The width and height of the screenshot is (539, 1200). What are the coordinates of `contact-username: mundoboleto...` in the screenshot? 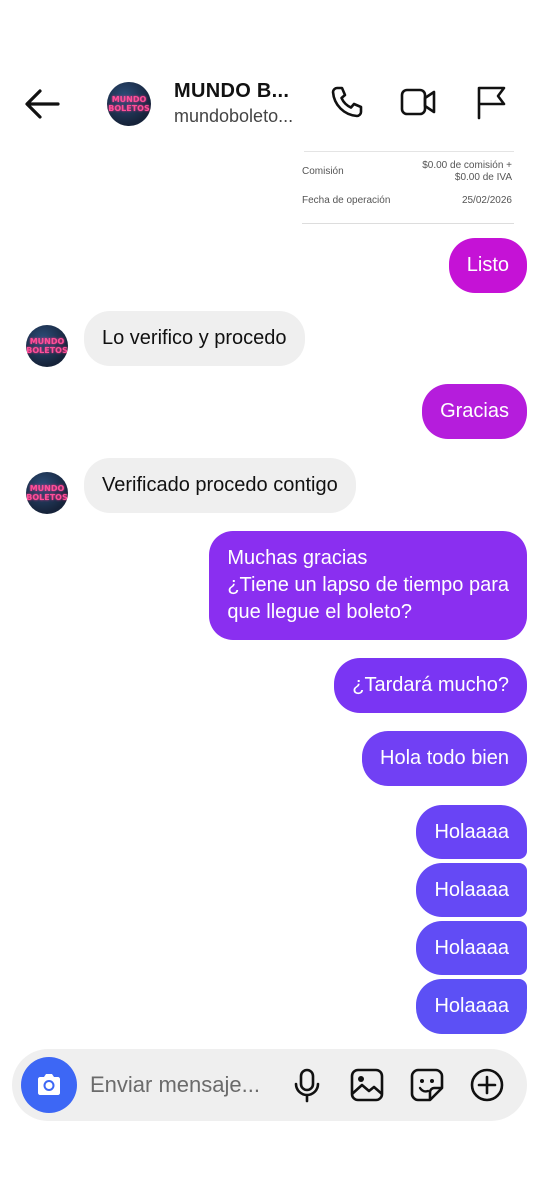 It's located at (233, 116).